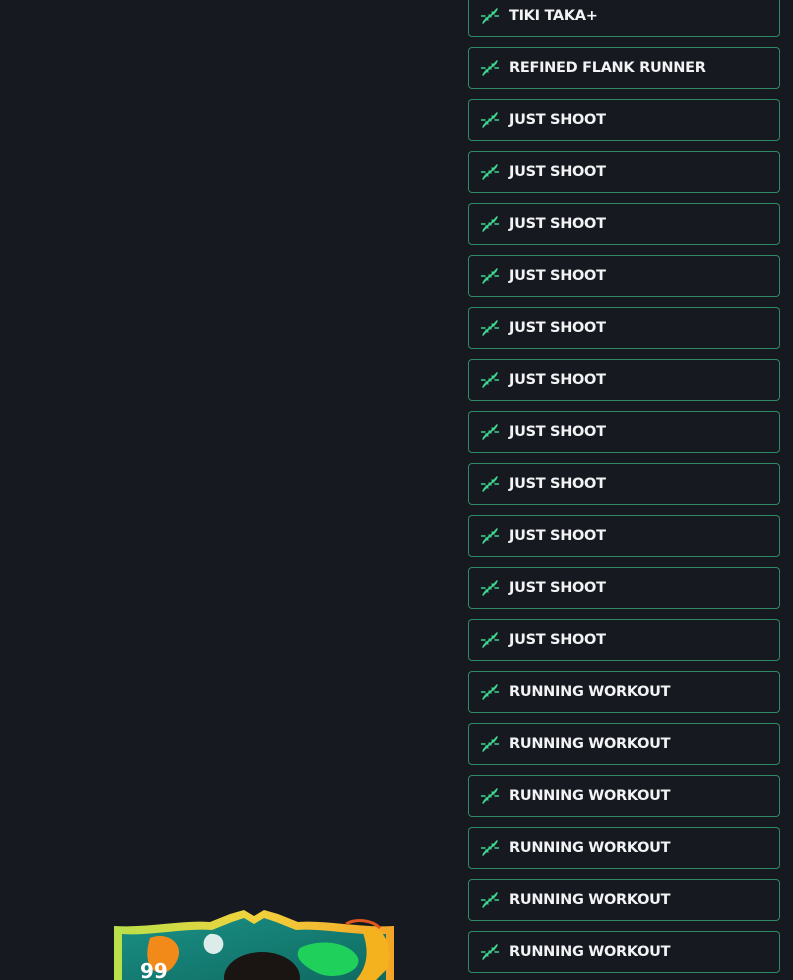  I want to click on chemistry-style-item: TIKI TAKA+, so click(624, 18).